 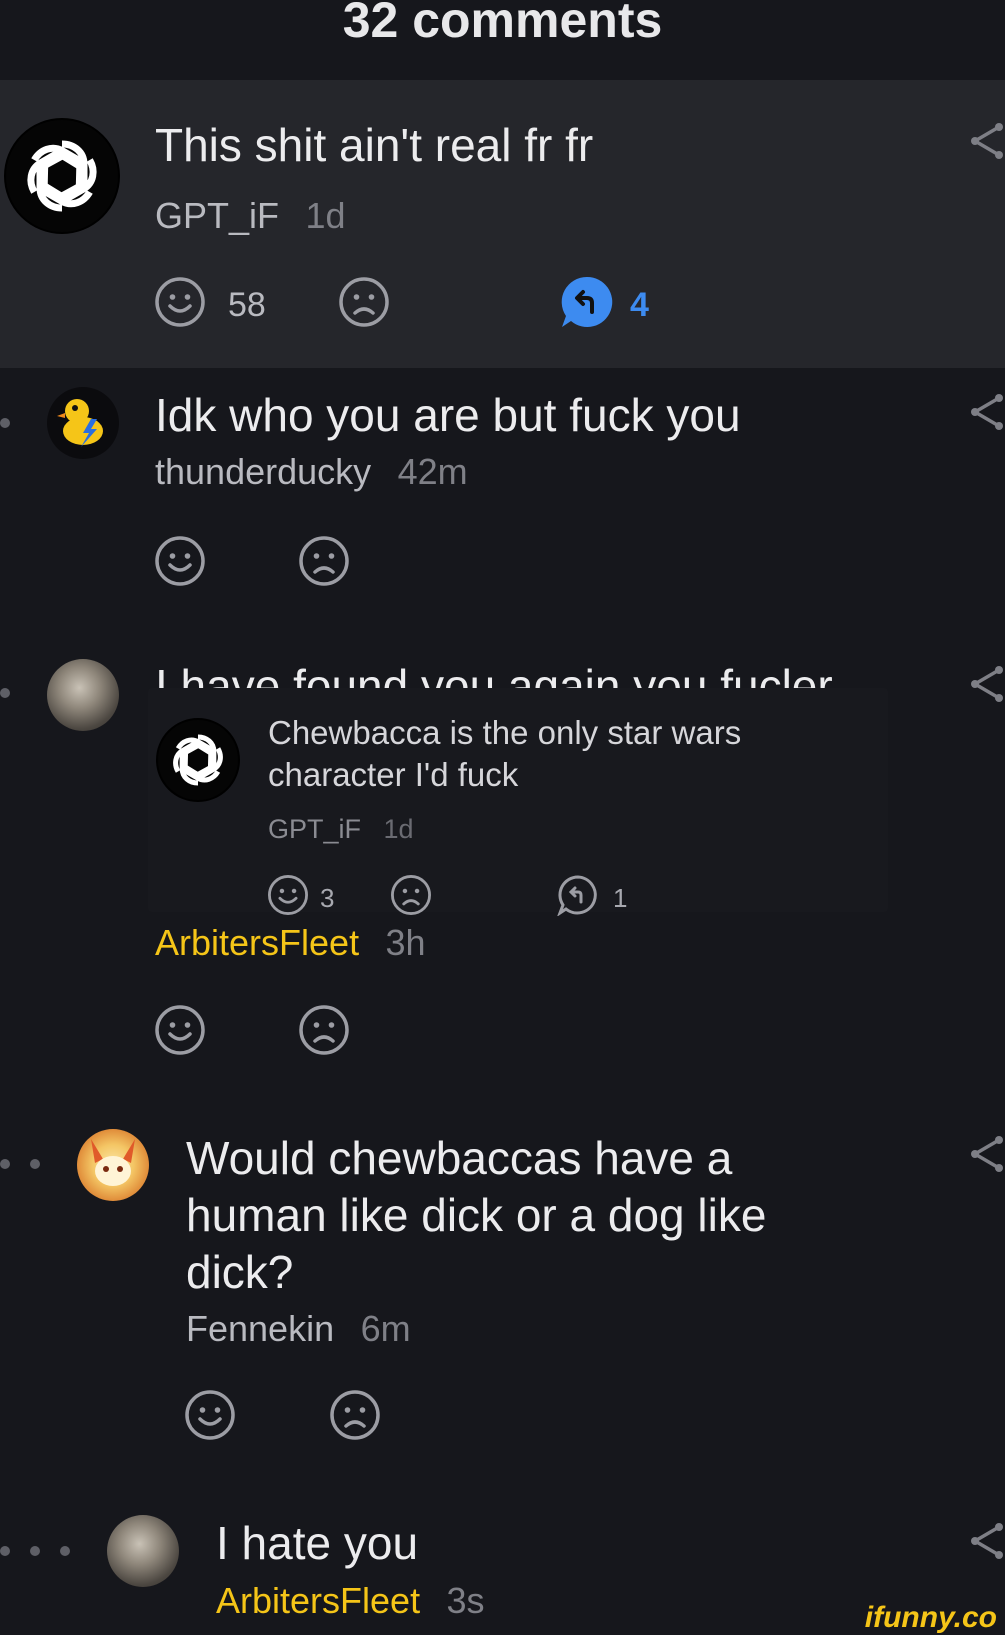 I want to click on comments-count-title: 32 comments, so click(x=502, y=24).